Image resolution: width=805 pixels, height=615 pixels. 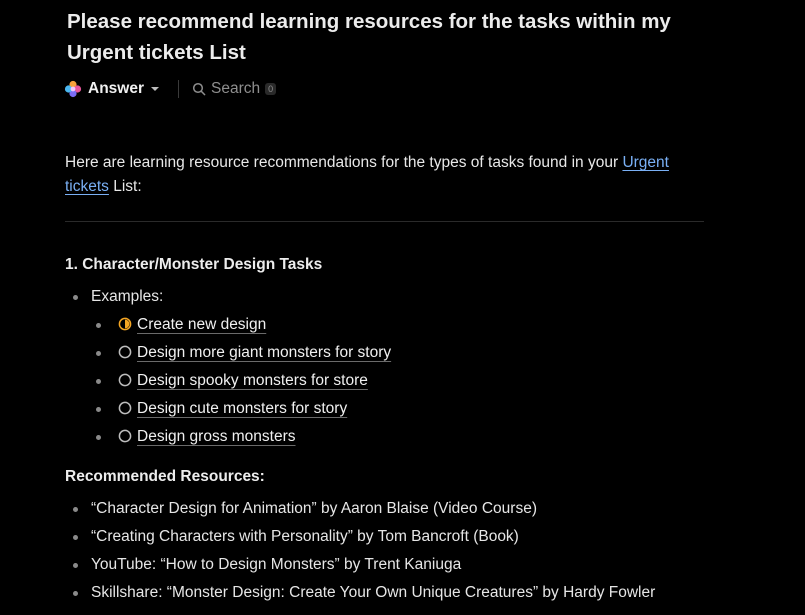 What do you see at coordinates (242, 409) in the screenshot?
I see `task-link: Design cute monsters for story` at bounding box center [242, 409].